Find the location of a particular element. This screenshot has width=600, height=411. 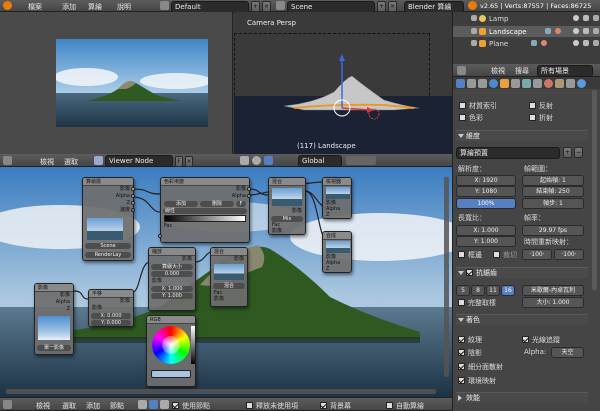

remap-old-field: ·100· is located at coordinates (537, 254).